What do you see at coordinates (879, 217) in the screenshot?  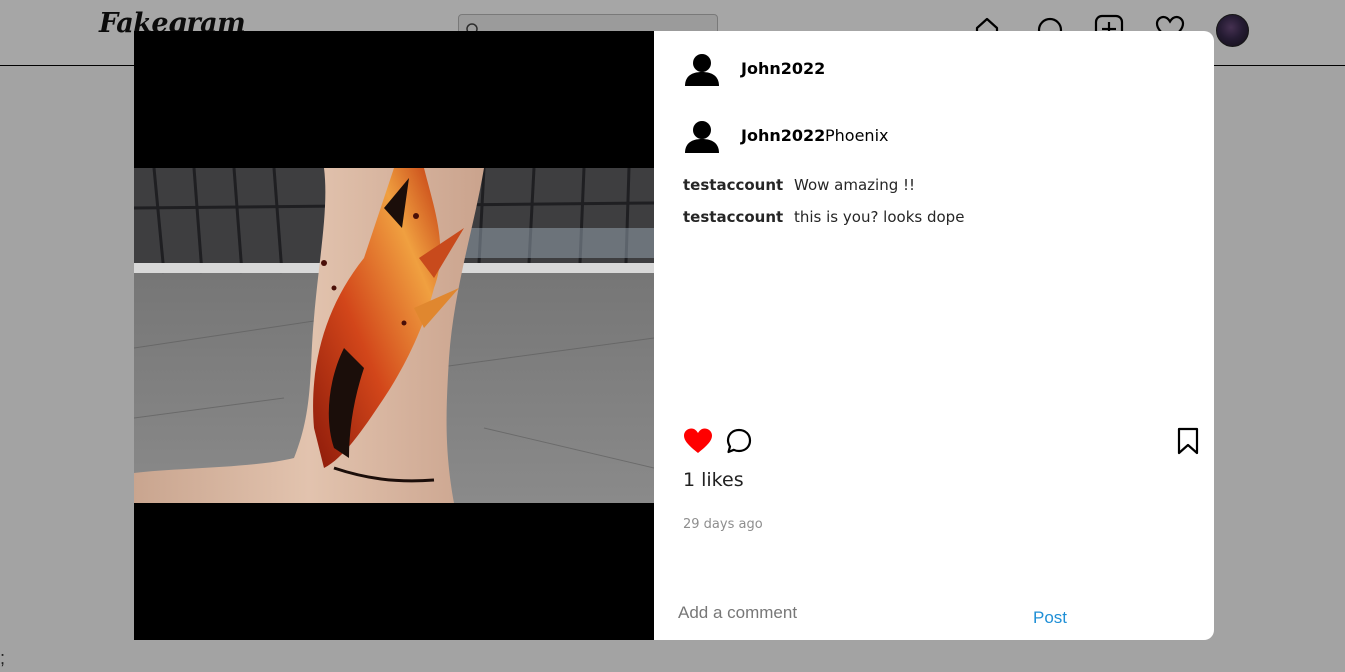 I see `comment-text: this is you? looks dope` at bounding box center [879, 217].